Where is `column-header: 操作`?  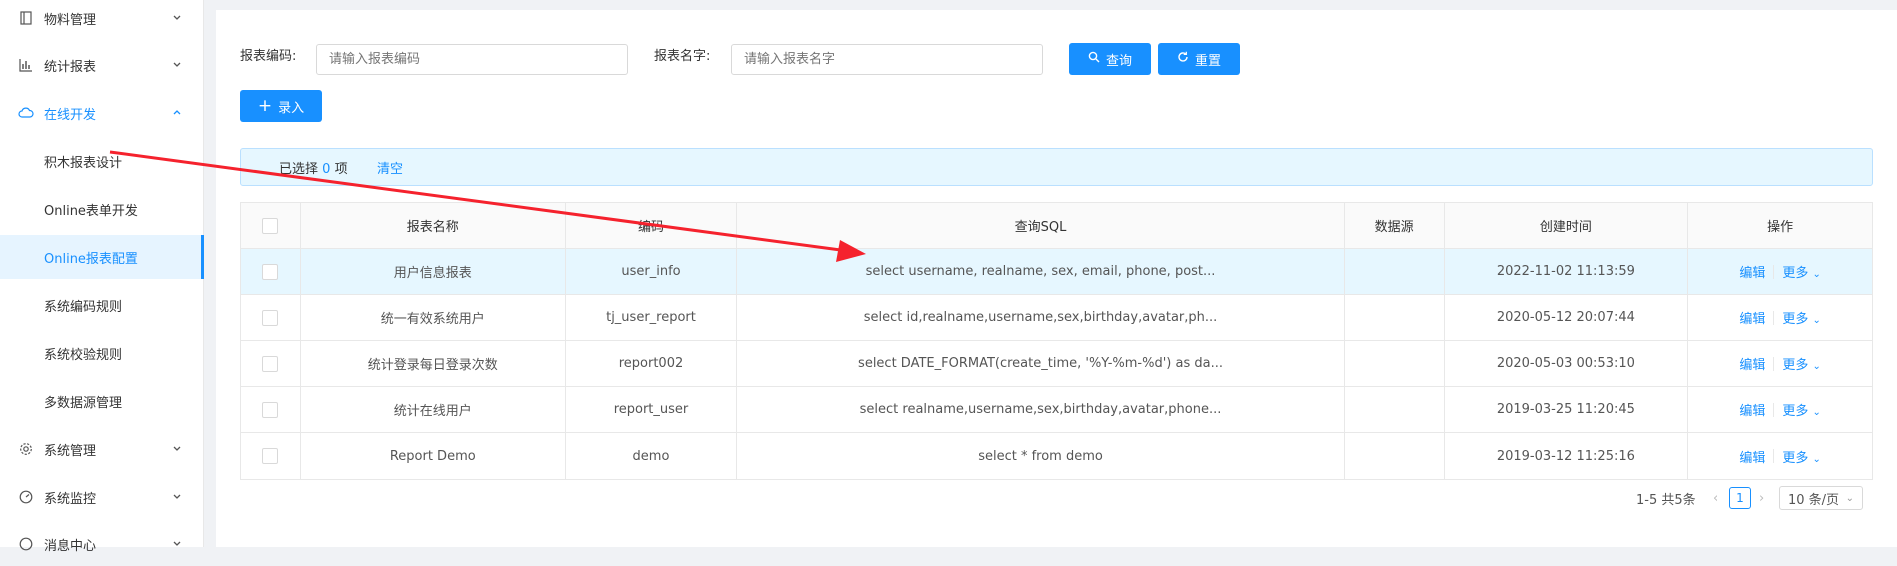 column-header: 操作 is located at coordinates (1780, 227).